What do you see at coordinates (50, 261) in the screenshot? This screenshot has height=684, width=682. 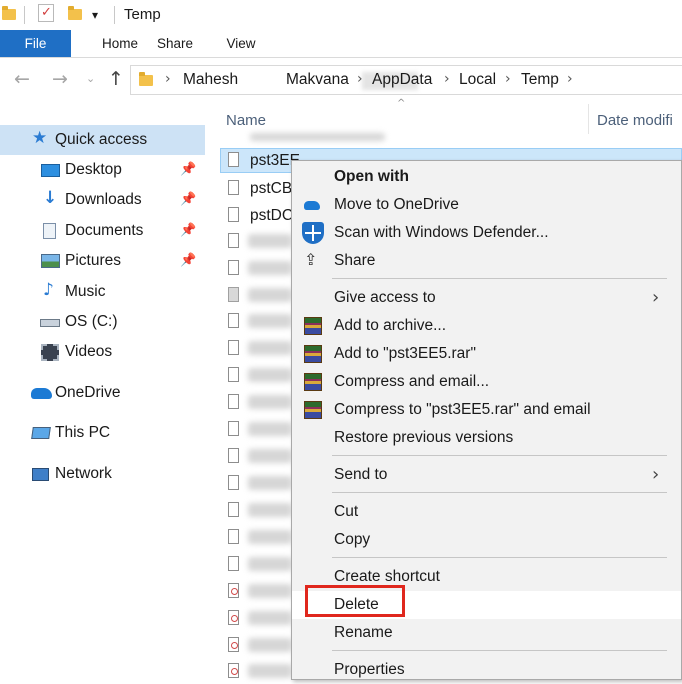 I see `pictures-icon` at bounding box center [50, 261].